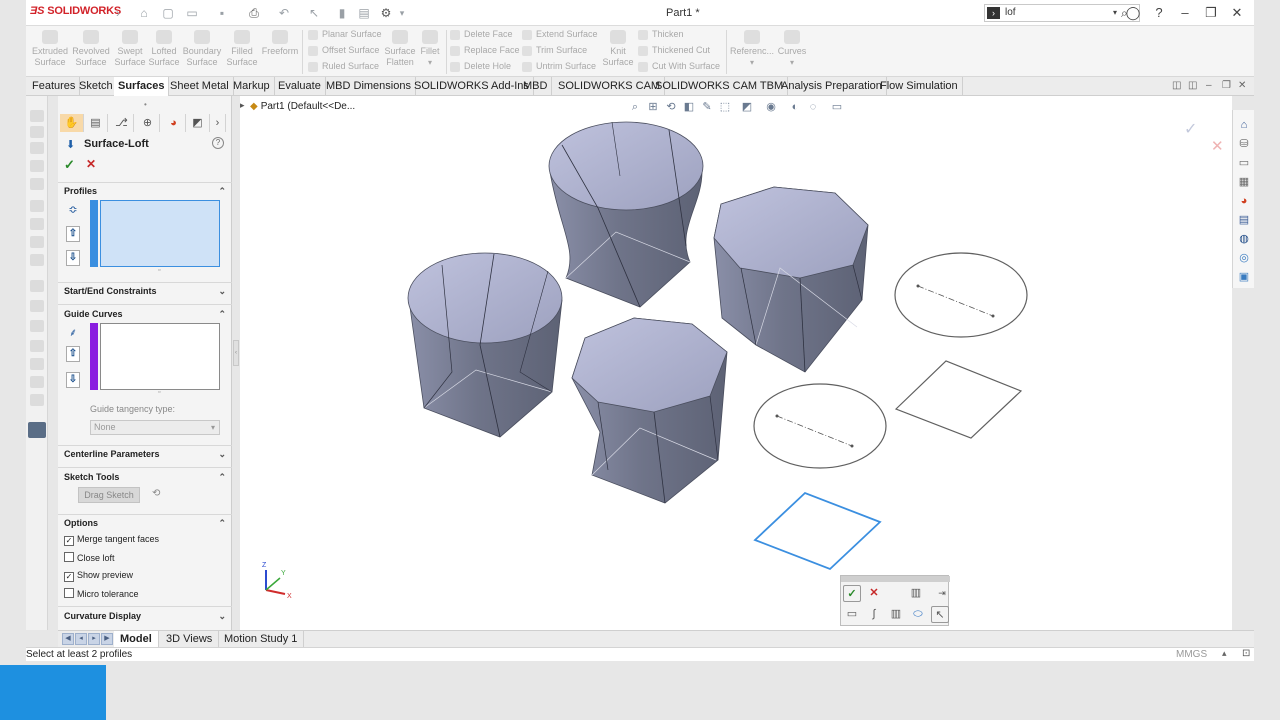 The height and width of the screenshot is (720, 1280). What do you see at coordinates (1176, 85) in the screenshot?
I see `tile-left-icon: ◫` at bounding box center [1176, 85].